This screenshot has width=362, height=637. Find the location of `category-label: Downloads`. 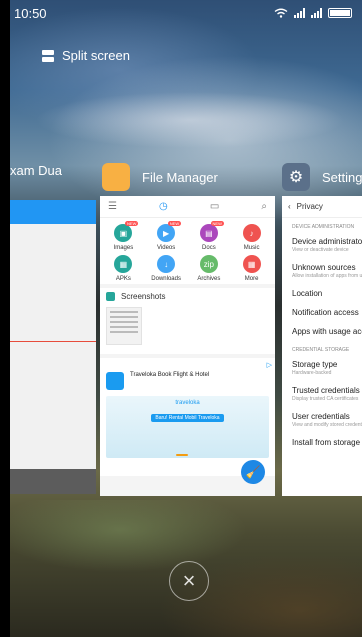

category-label: Downloads is located at coordinates (166, 279).